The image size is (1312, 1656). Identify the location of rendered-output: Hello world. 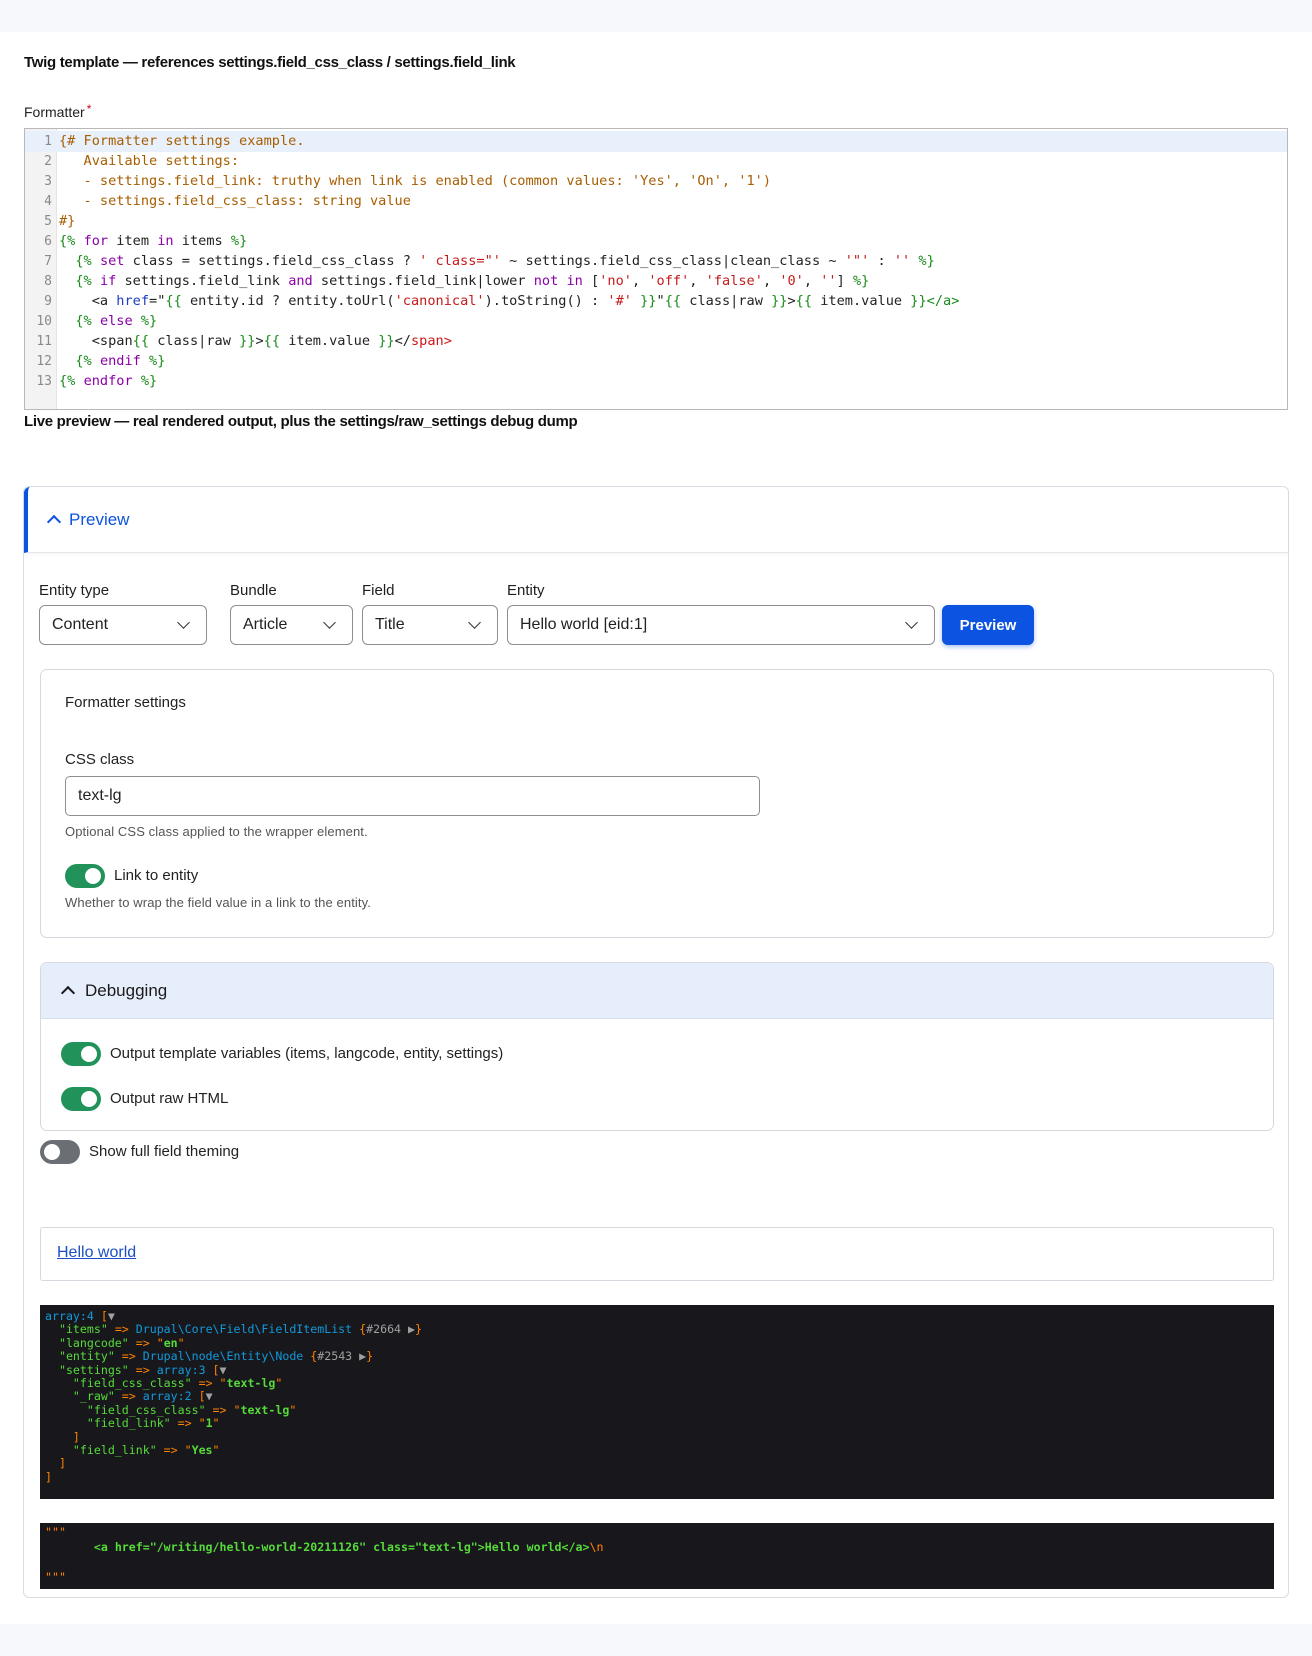
(657, 1254).